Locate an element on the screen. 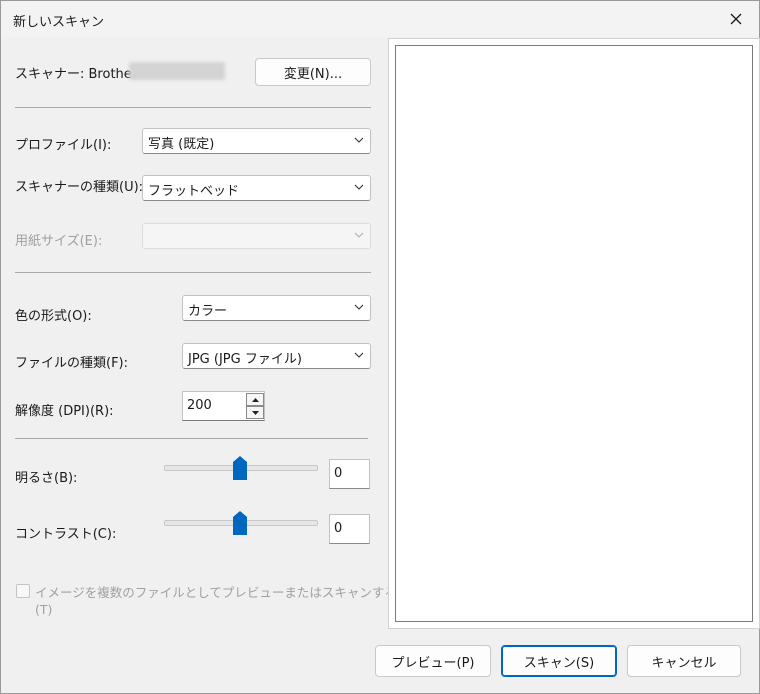  window-title: 新しいスキャン is located at coordinates (59, 22).